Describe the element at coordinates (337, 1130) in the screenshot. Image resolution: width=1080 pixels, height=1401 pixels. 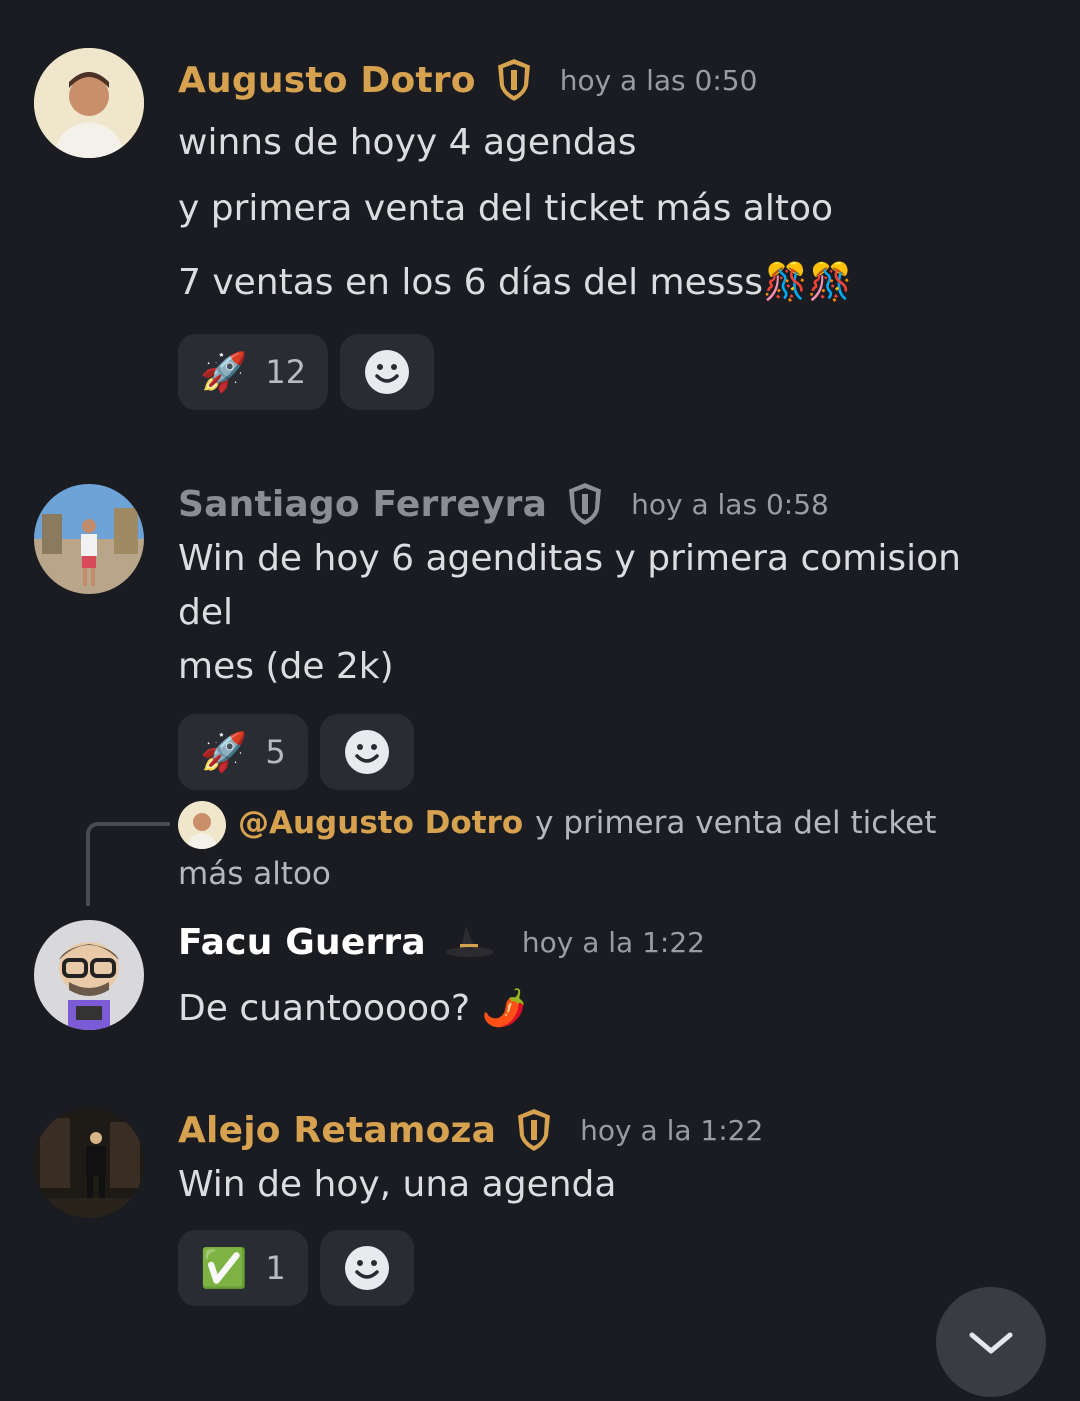
I see `author-name: Alejo Retamoza` at that location.